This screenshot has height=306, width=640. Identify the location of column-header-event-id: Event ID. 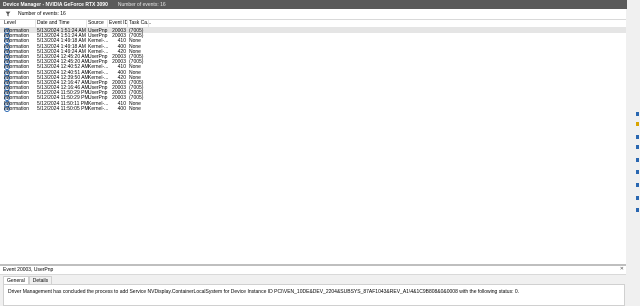
(118, 23).